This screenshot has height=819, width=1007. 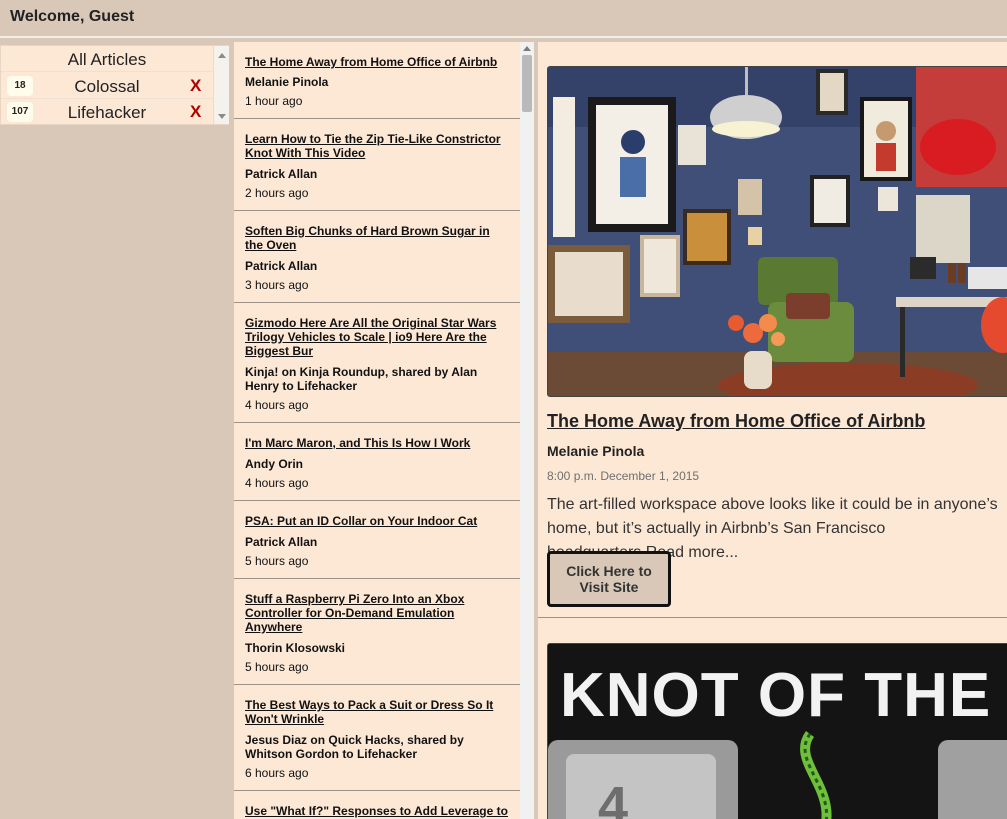 I want to click on article-list-scrollbar, so click(x=527, y=430).